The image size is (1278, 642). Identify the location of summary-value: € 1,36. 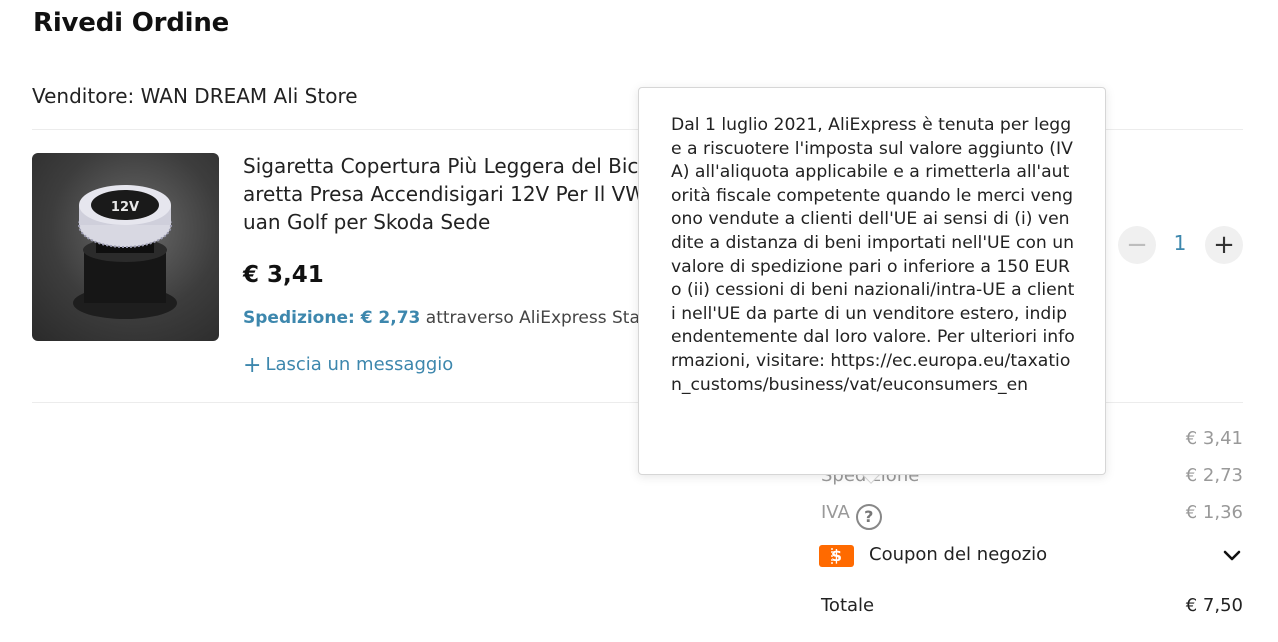
(1214, 512).